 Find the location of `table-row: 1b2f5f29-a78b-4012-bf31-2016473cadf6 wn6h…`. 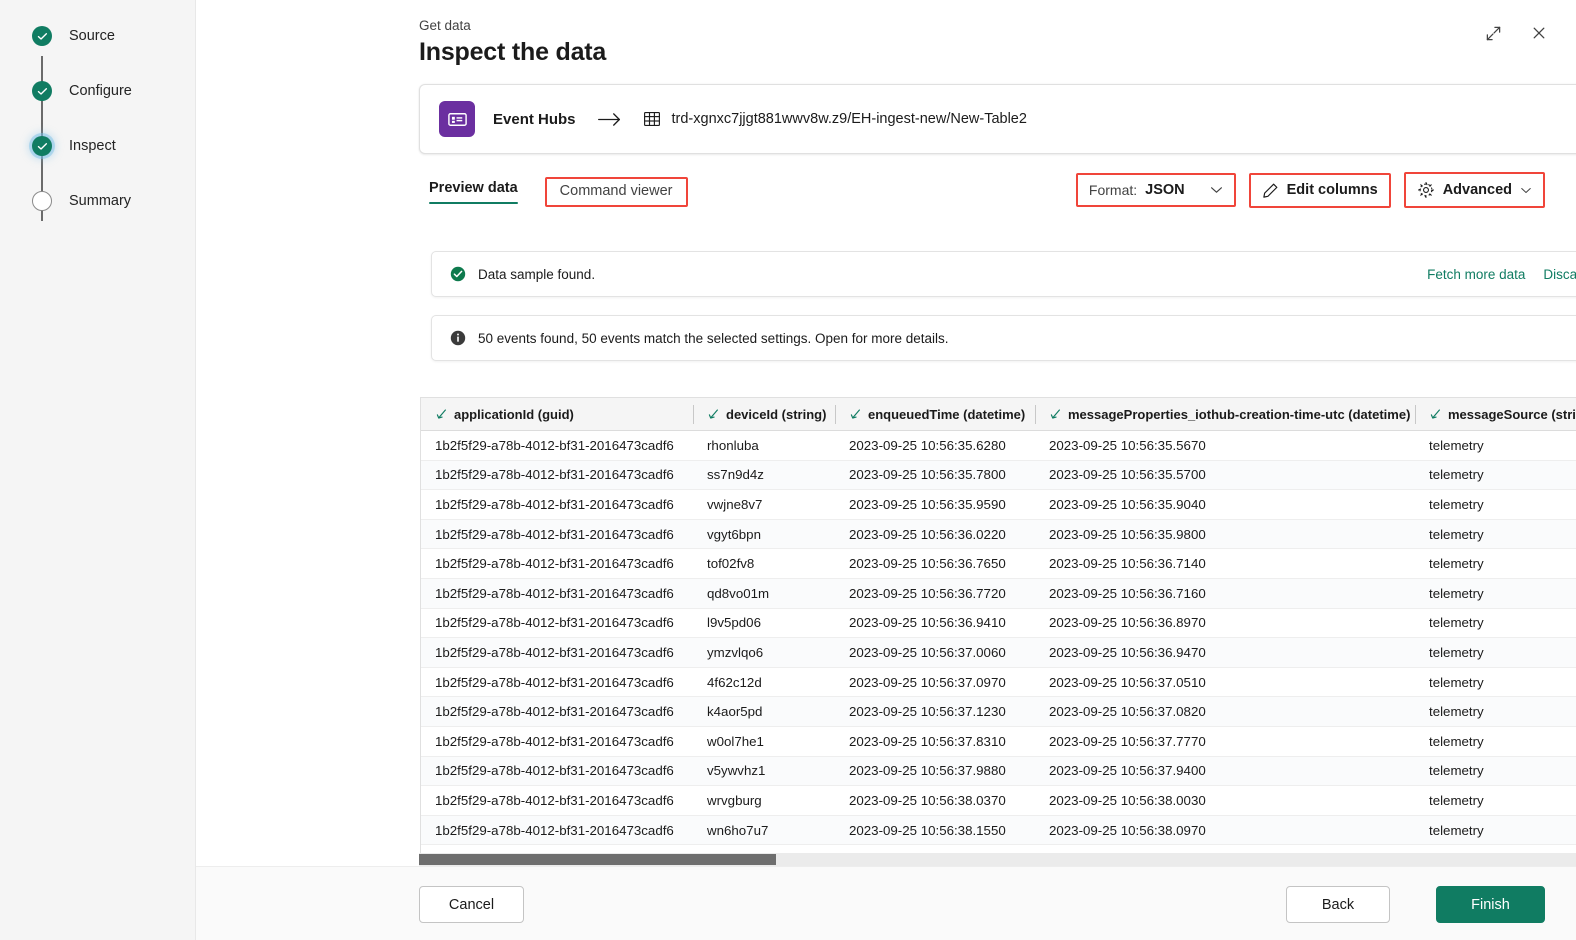

table-row: 1b2f5f29-a78b-4012-bf31-2016473cadf6 wn6h… is located at coordinates (998, 830).